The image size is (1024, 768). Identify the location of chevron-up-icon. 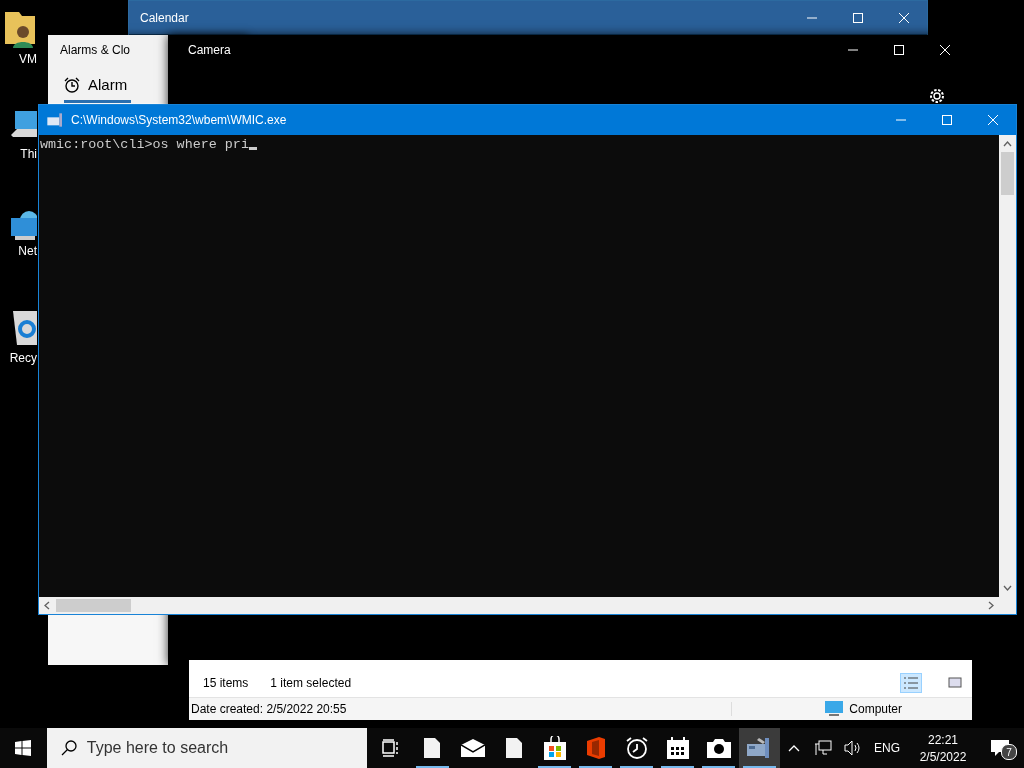
(794, 748).